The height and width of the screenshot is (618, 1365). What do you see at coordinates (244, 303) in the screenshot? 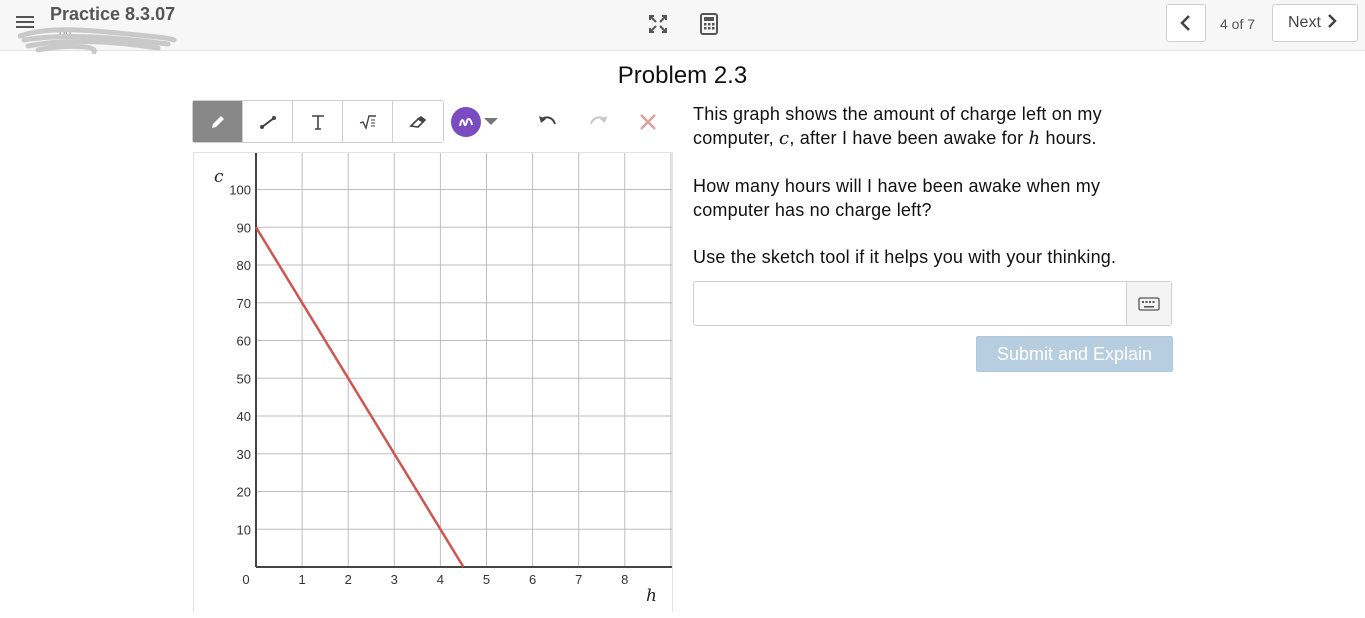
I see `y-tick-label: 70` at bounding box center [244, 303].